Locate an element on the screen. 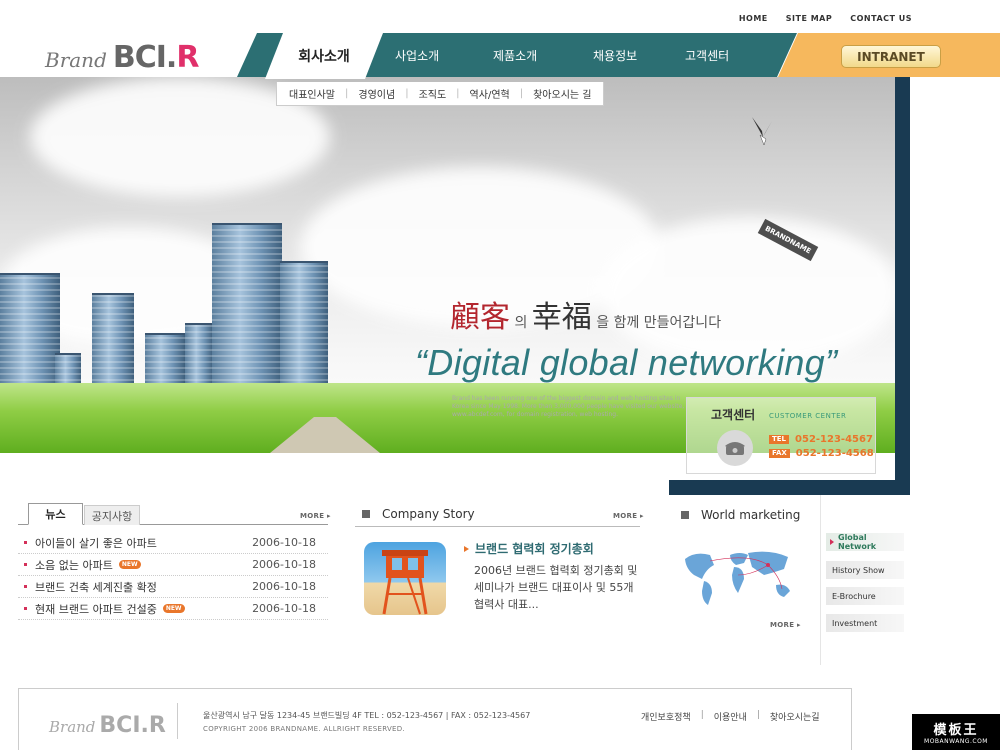 The height and width of the screenshot is (750, 1000). hero-headline: 顧客 의 幸福 을 함께 만들어갑니다 is located at coordinates (585, 314).